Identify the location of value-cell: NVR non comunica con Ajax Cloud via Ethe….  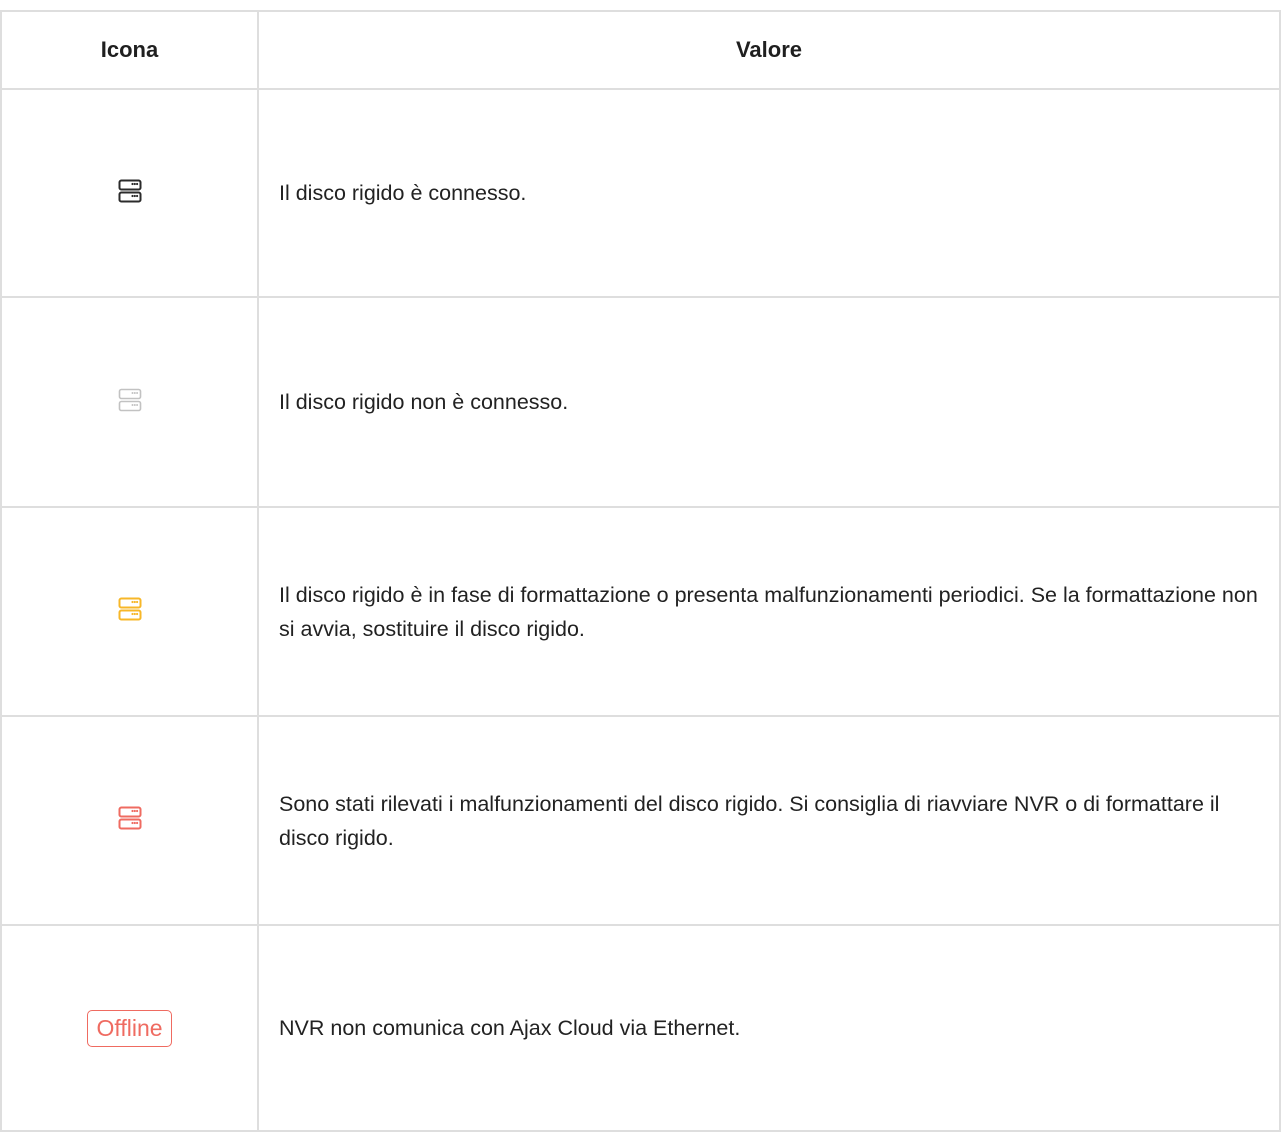
(769, 1028).